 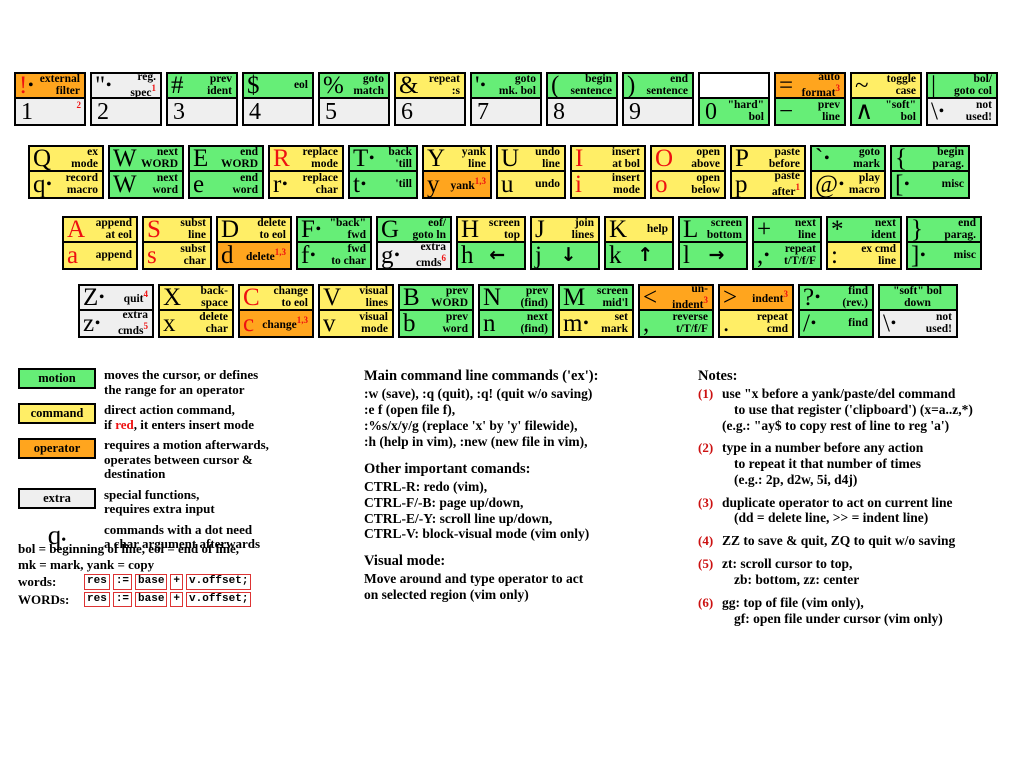 I want to click on key-u: Uundo line u undo, so click(x=531, y=172).